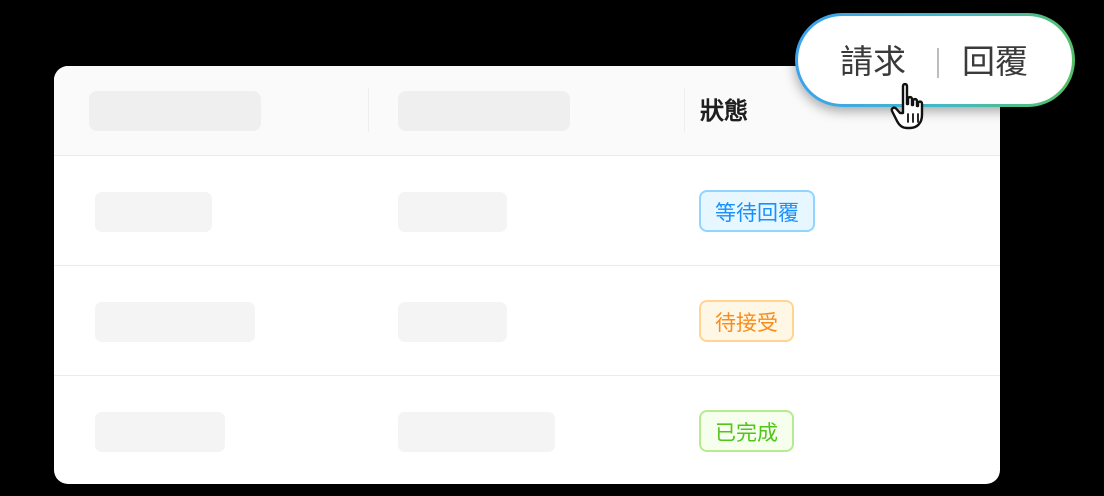 The height and width of the screenshot is (496, 1104). I want to click on toggle-separator, so click(938, 63).